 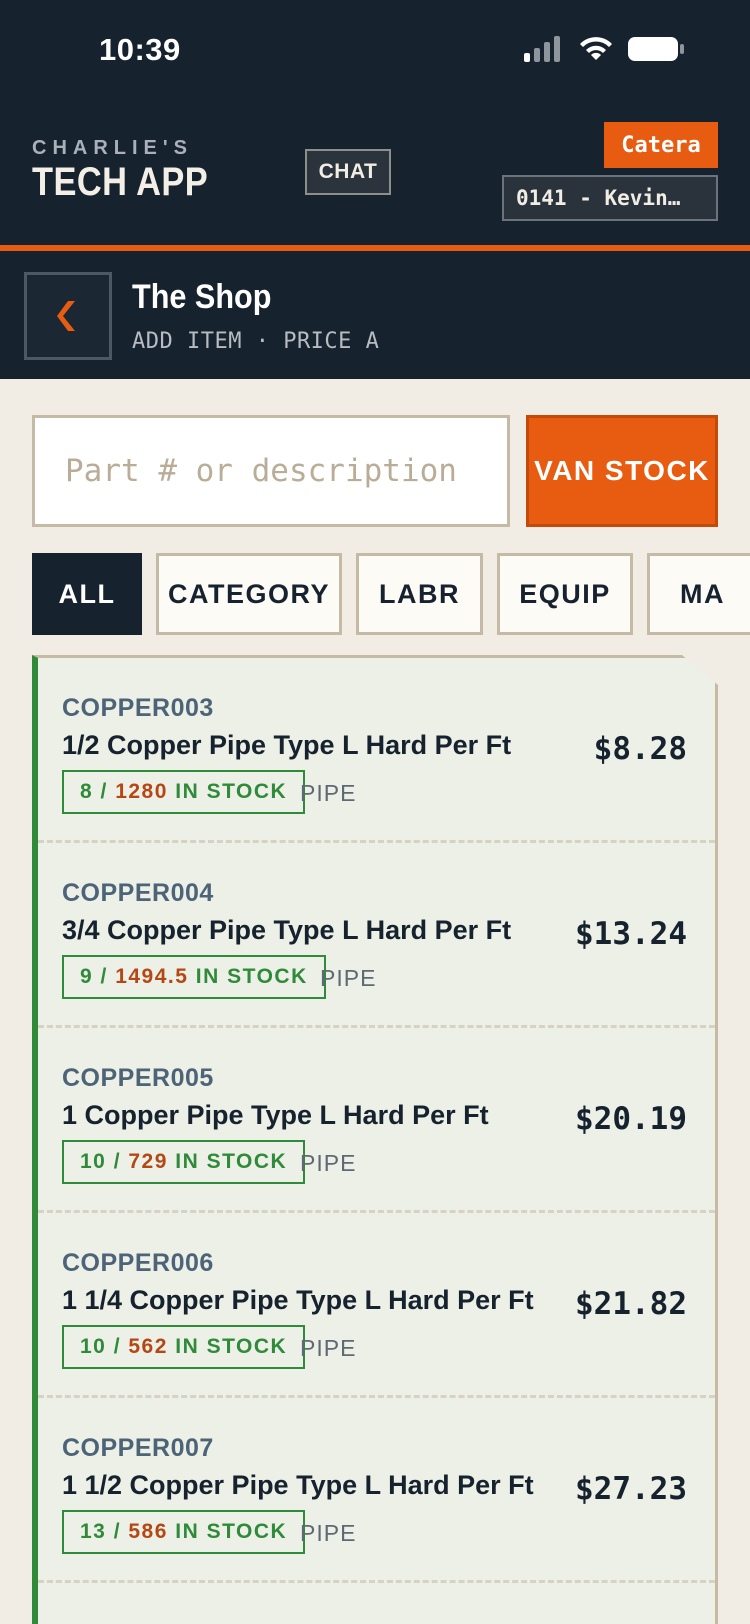 I want to click on page-title: The Shop, so click(x=202, y=297).